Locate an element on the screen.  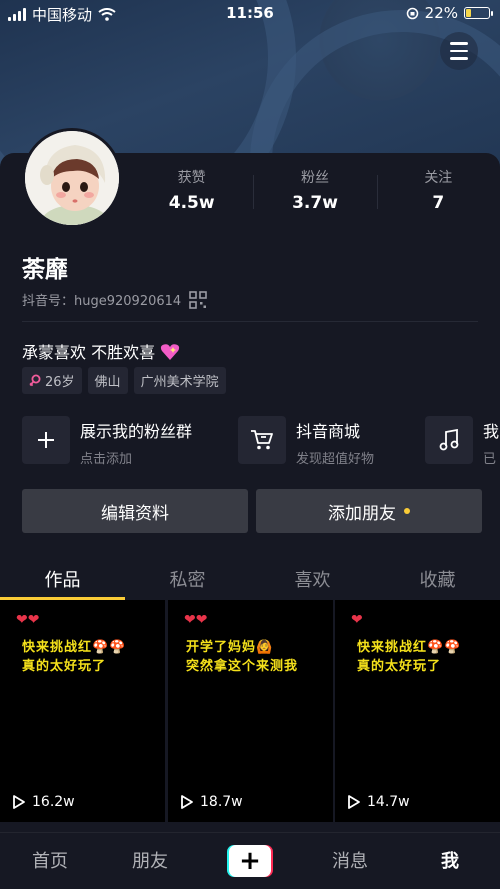
feature-row: 展示我的粉丝群 点击添加 抖音商城 发现超值好物 我 已 is located at coordinates (261, 441).